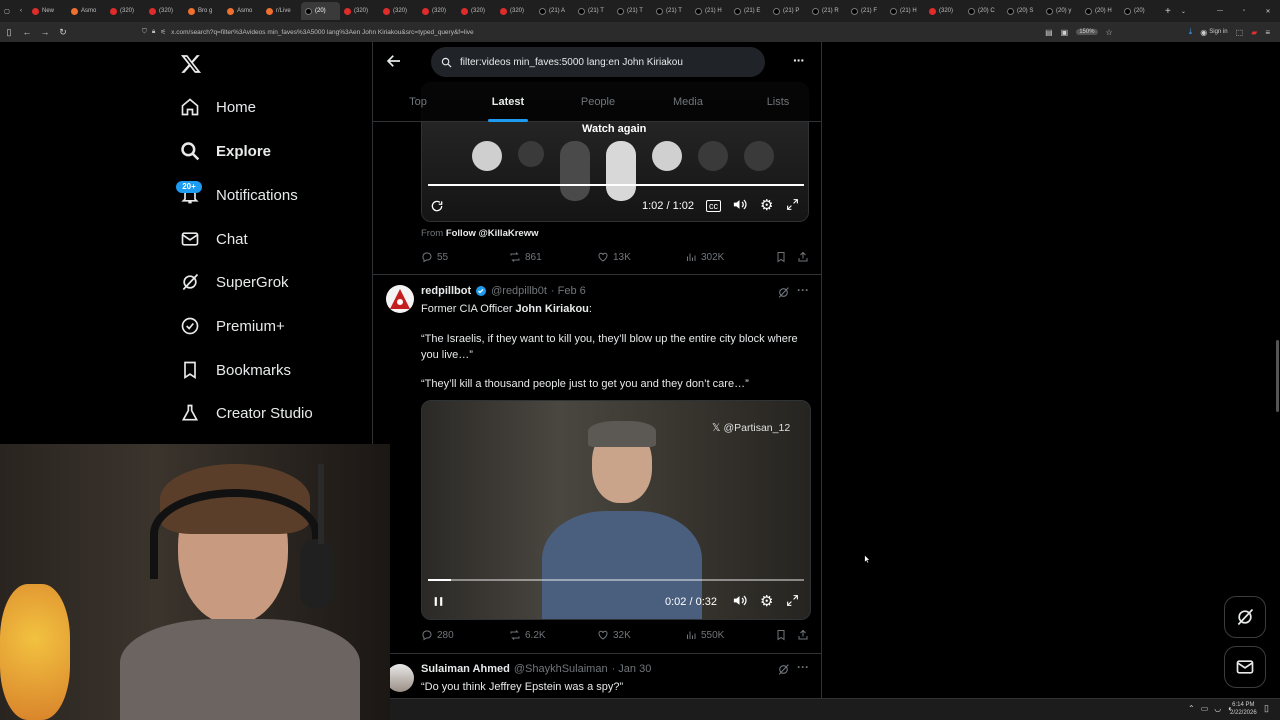  What do you see at coordinates (1245, 617) in the screenshot?
I see `grok-fab` at bounding box center [1245, 617].